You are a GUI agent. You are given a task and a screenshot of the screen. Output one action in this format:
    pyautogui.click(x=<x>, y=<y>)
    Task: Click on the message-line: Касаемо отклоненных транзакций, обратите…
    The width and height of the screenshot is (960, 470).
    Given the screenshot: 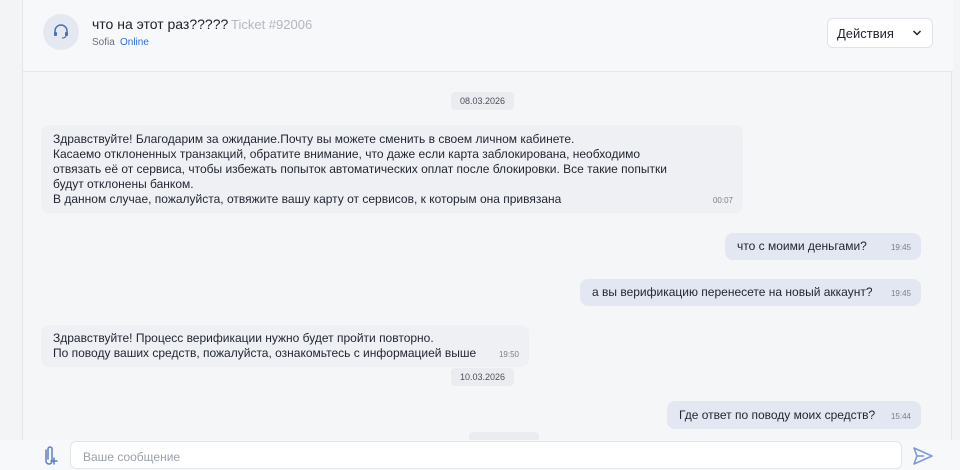 What is the action you would take?
    pyautogui.click(x=347, y=154)
    